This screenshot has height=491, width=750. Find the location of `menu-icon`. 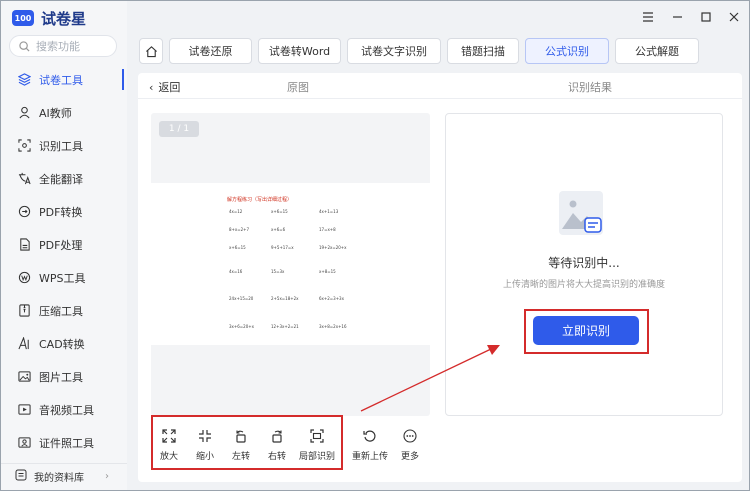

menu-icon is located at coordinates (648, 17).